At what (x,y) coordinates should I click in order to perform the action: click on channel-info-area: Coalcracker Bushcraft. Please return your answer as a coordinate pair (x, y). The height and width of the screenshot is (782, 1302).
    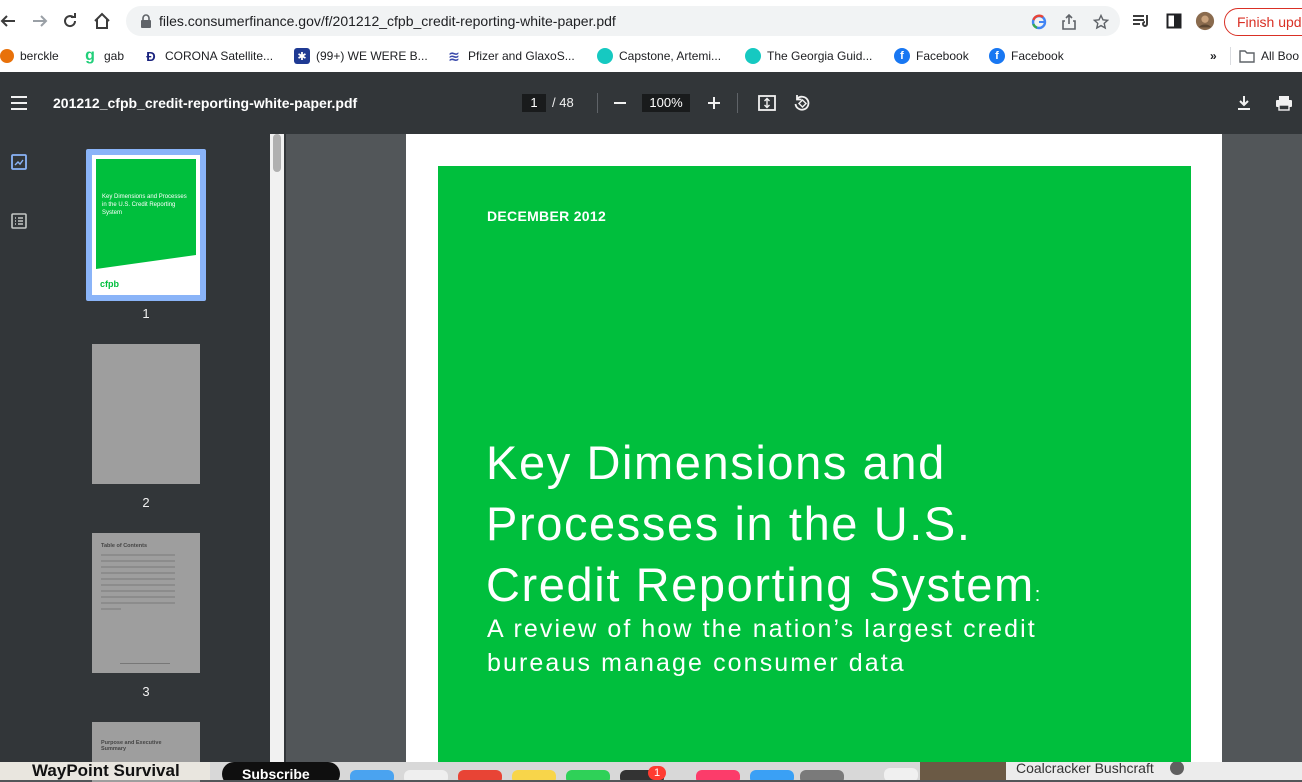
    Looking at the image, I should click on (1154, 771).